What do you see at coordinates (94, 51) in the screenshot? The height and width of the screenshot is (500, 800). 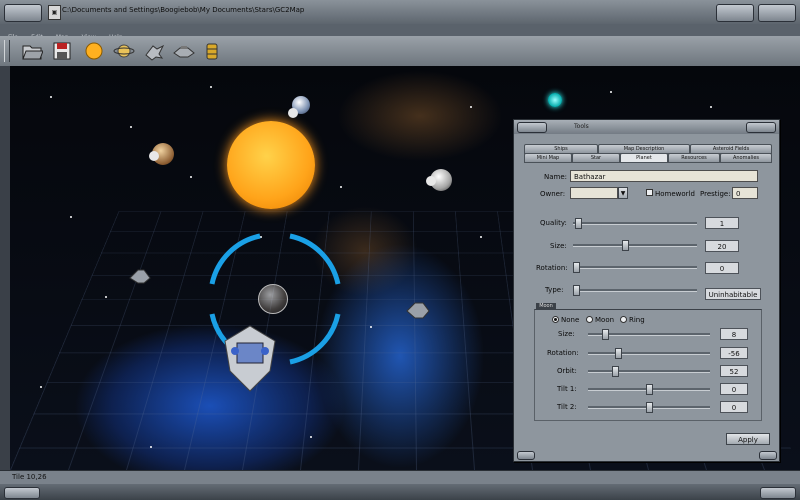 I see `sun-icon` at bounding box center [94, 51].